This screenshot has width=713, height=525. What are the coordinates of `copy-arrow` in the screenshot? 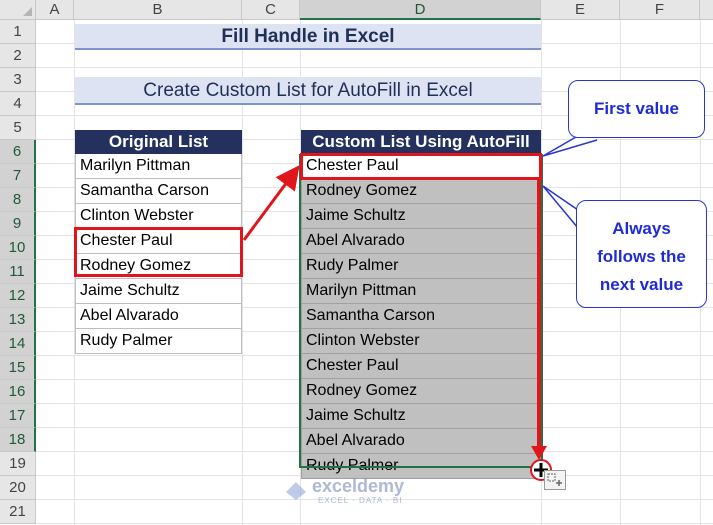 It's located at (271, 203).